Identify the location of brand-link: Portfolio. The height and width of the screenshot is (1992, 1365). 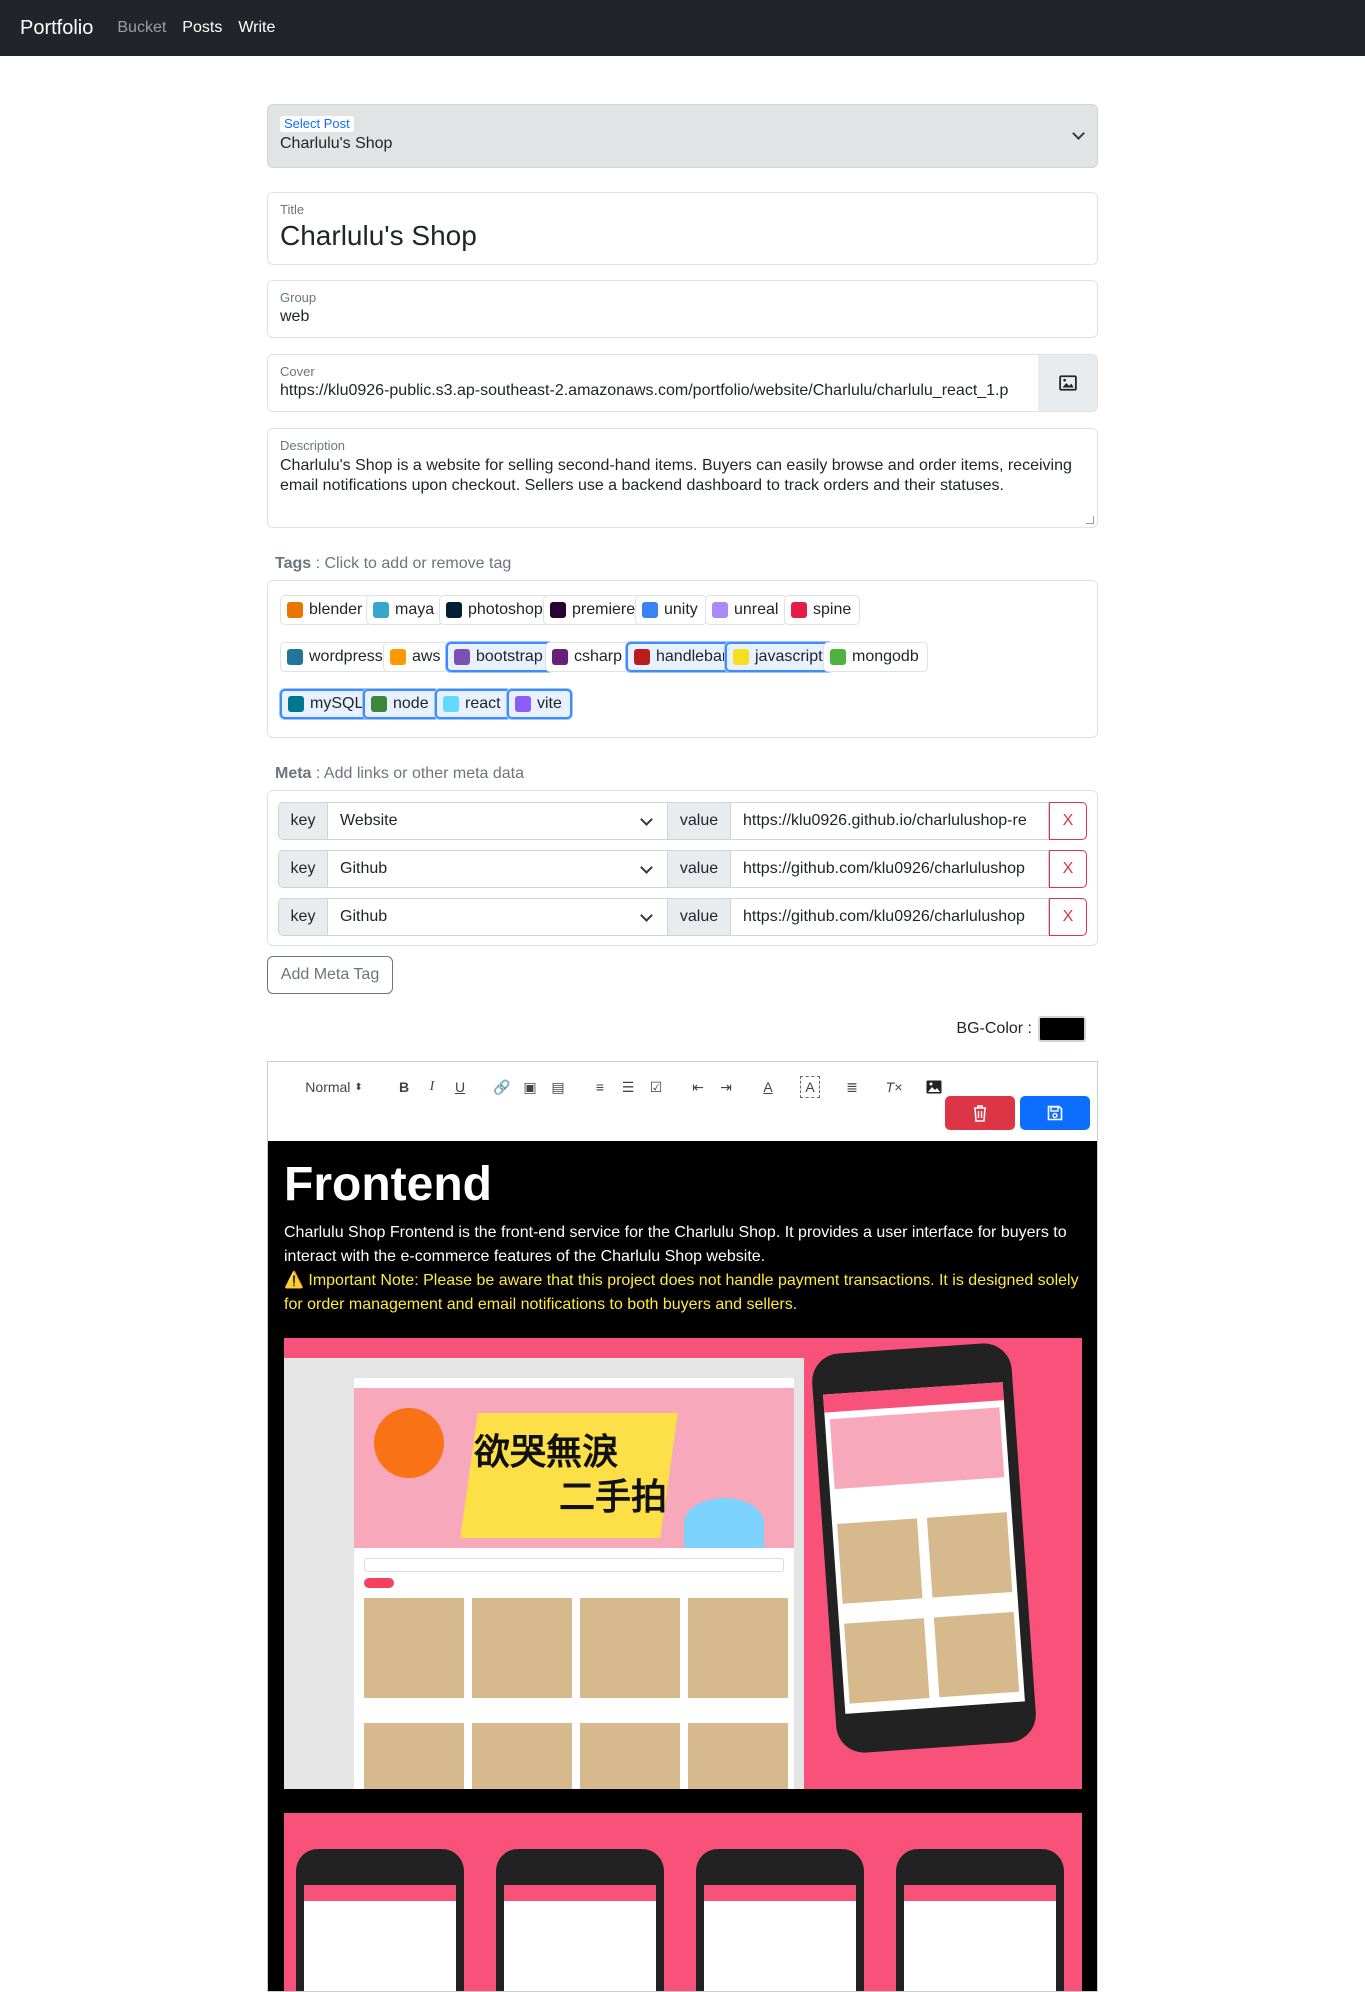
(56, 28).